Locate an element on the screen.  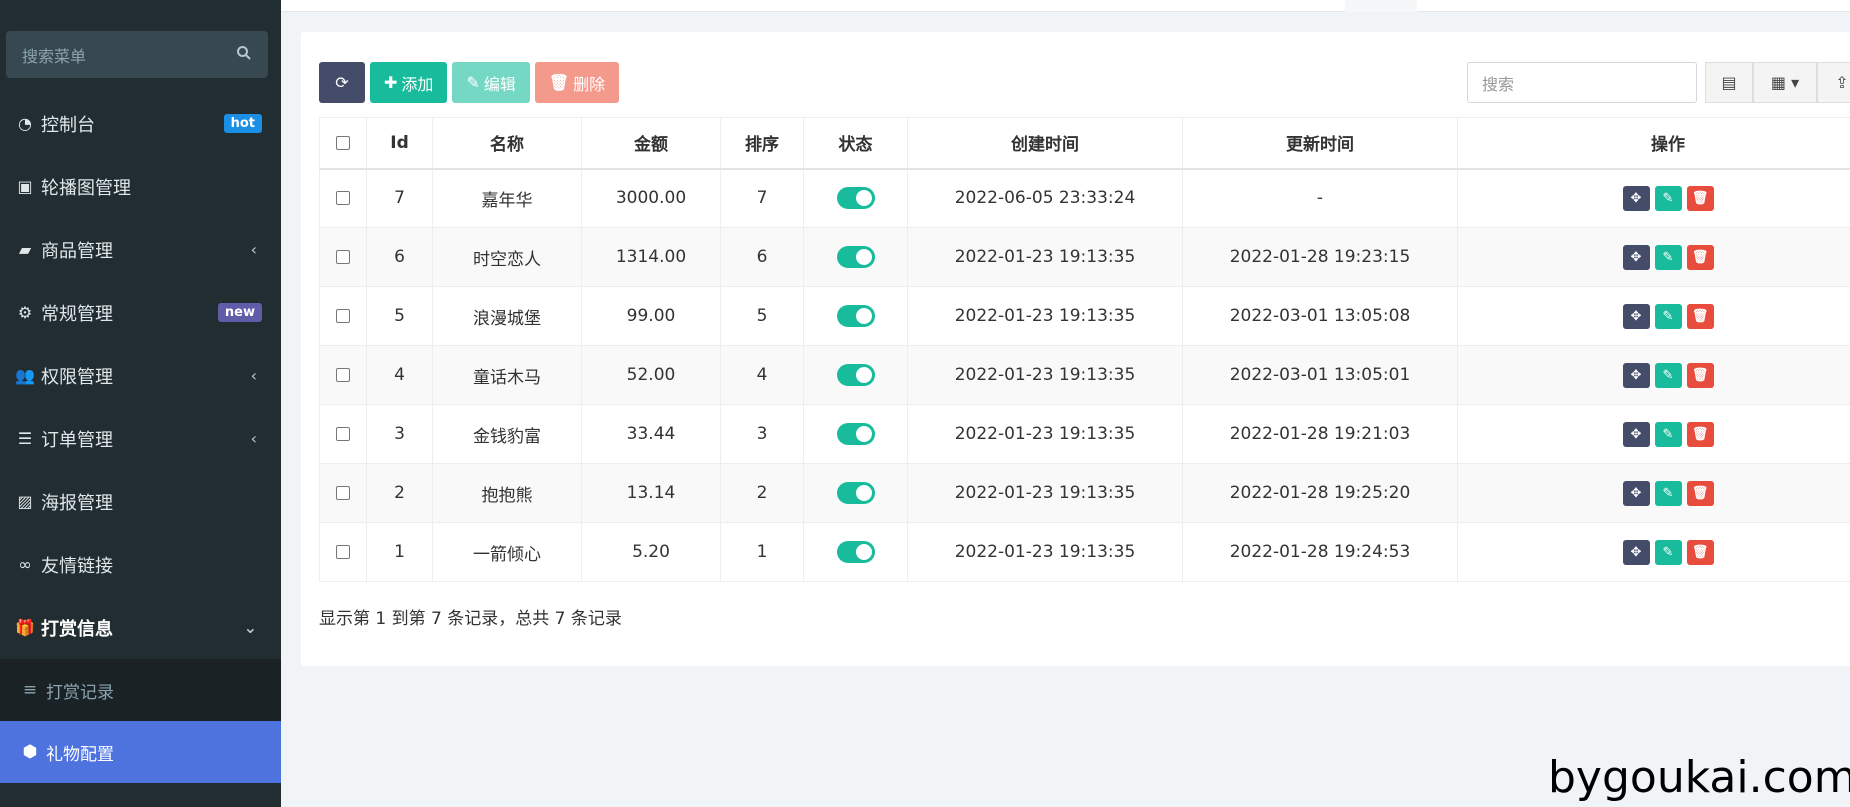
sidebar-item-orders: ☰ 订单管理 ‹ is located at coordinates (140, 438).